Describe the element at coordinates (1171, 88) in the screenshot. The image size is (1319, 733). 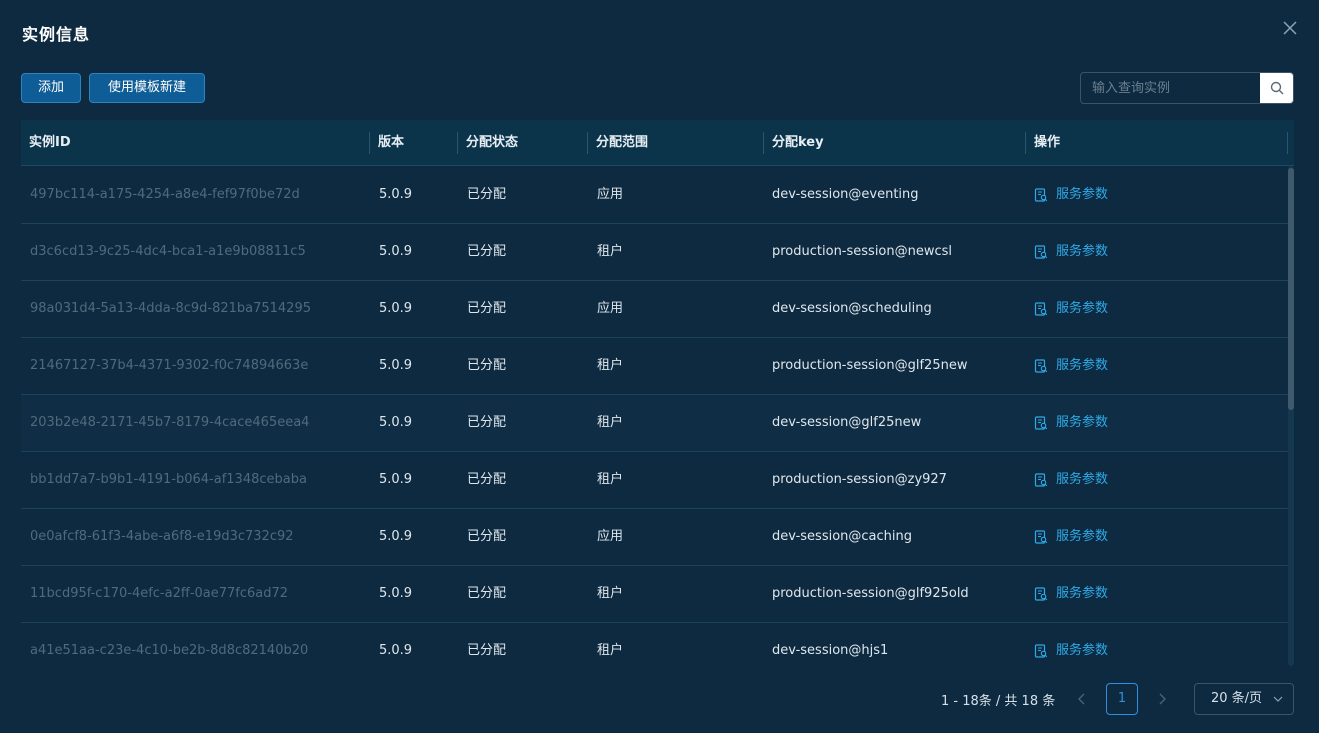
I see `search-input` at that location.